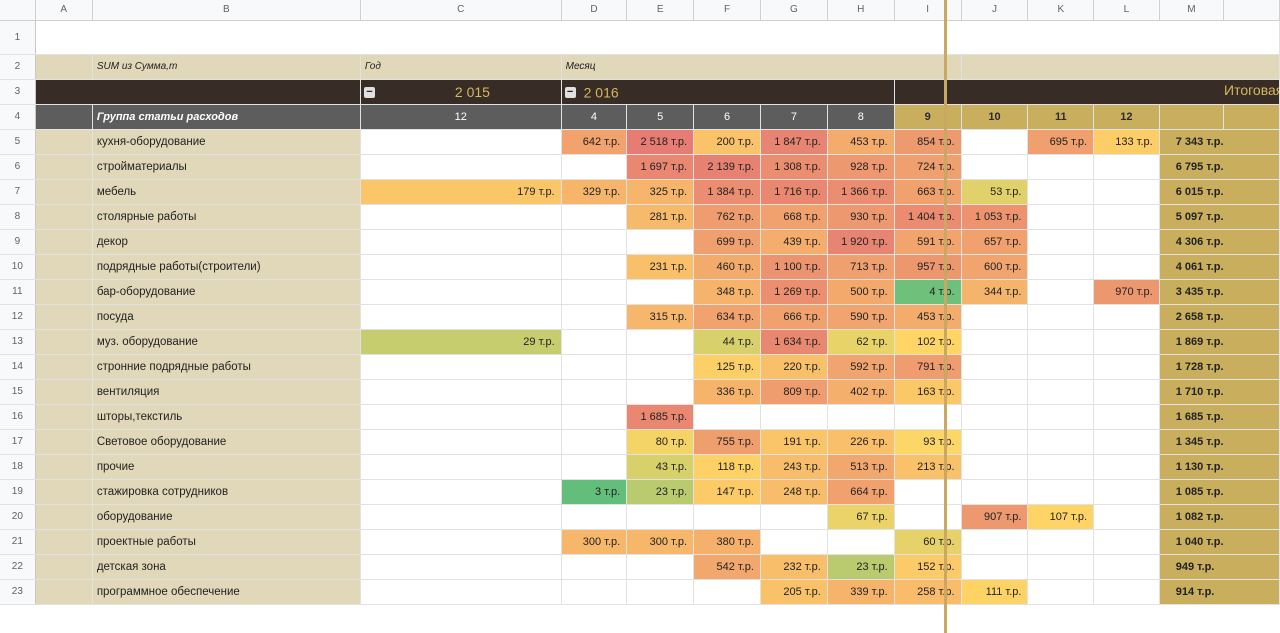 The height and width of the screenshot is (633, 1280). Describe the element at coordinates (18, 167) in the screenshot. I see `row-number: 6` at that location.